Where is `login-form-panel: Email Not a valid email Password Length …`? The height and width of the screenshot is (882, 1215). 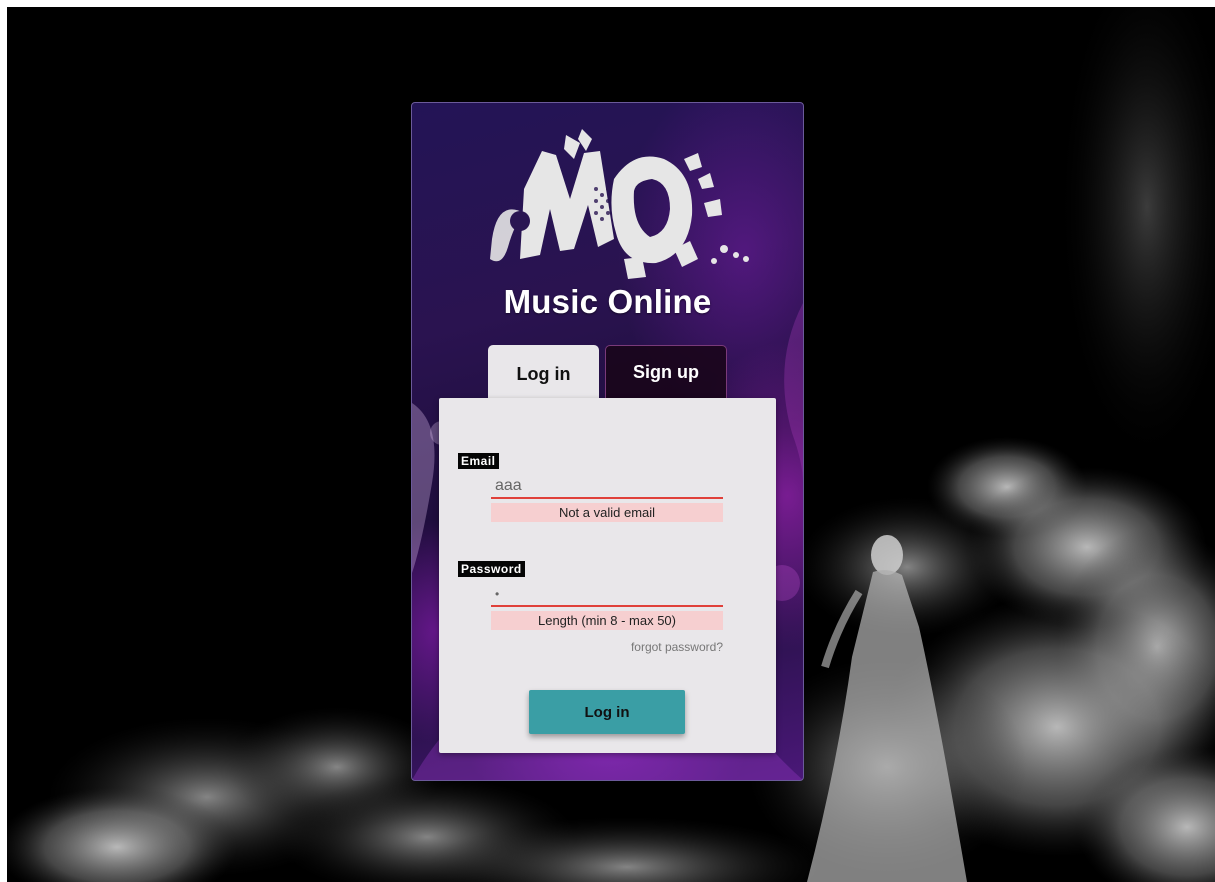
login-form-panel: Email Not a valid email Password Length … is located at coordinates (607, 575).